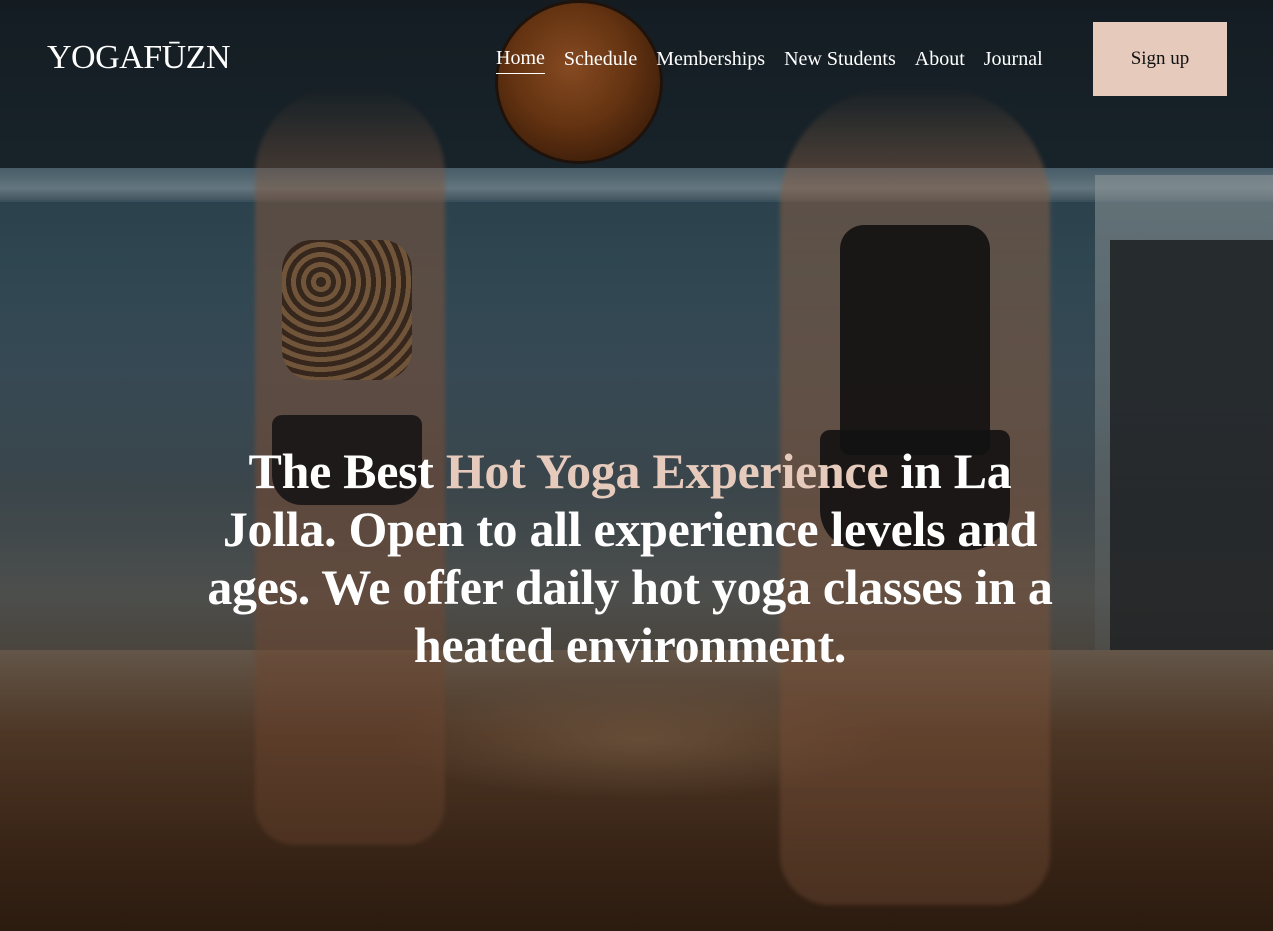  What do you see at coordinates (139, 58) in the screenshot?
I see `site-logo: YOGAFŪZN` at bounding box center [139, 58].